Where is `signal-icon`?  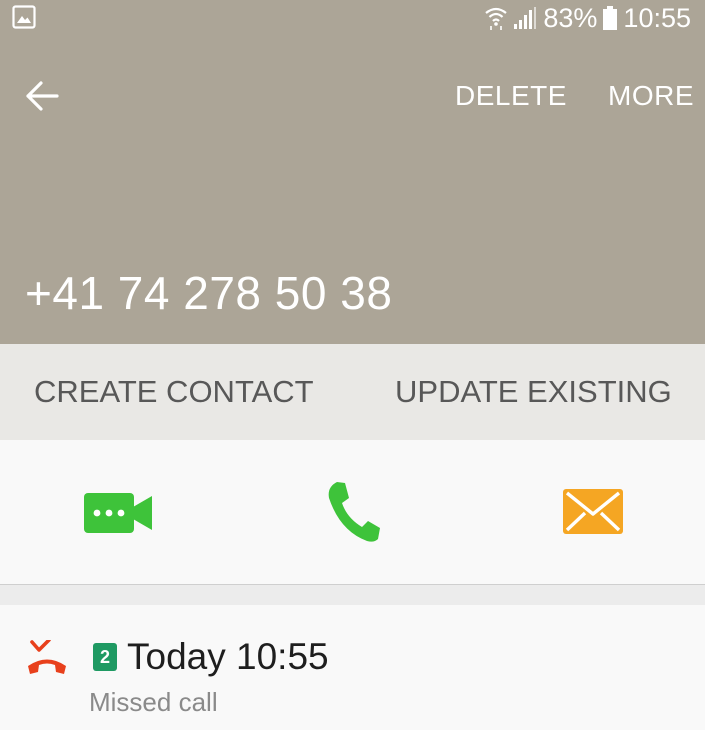
signal-icon is located at coordinates (525, 18).